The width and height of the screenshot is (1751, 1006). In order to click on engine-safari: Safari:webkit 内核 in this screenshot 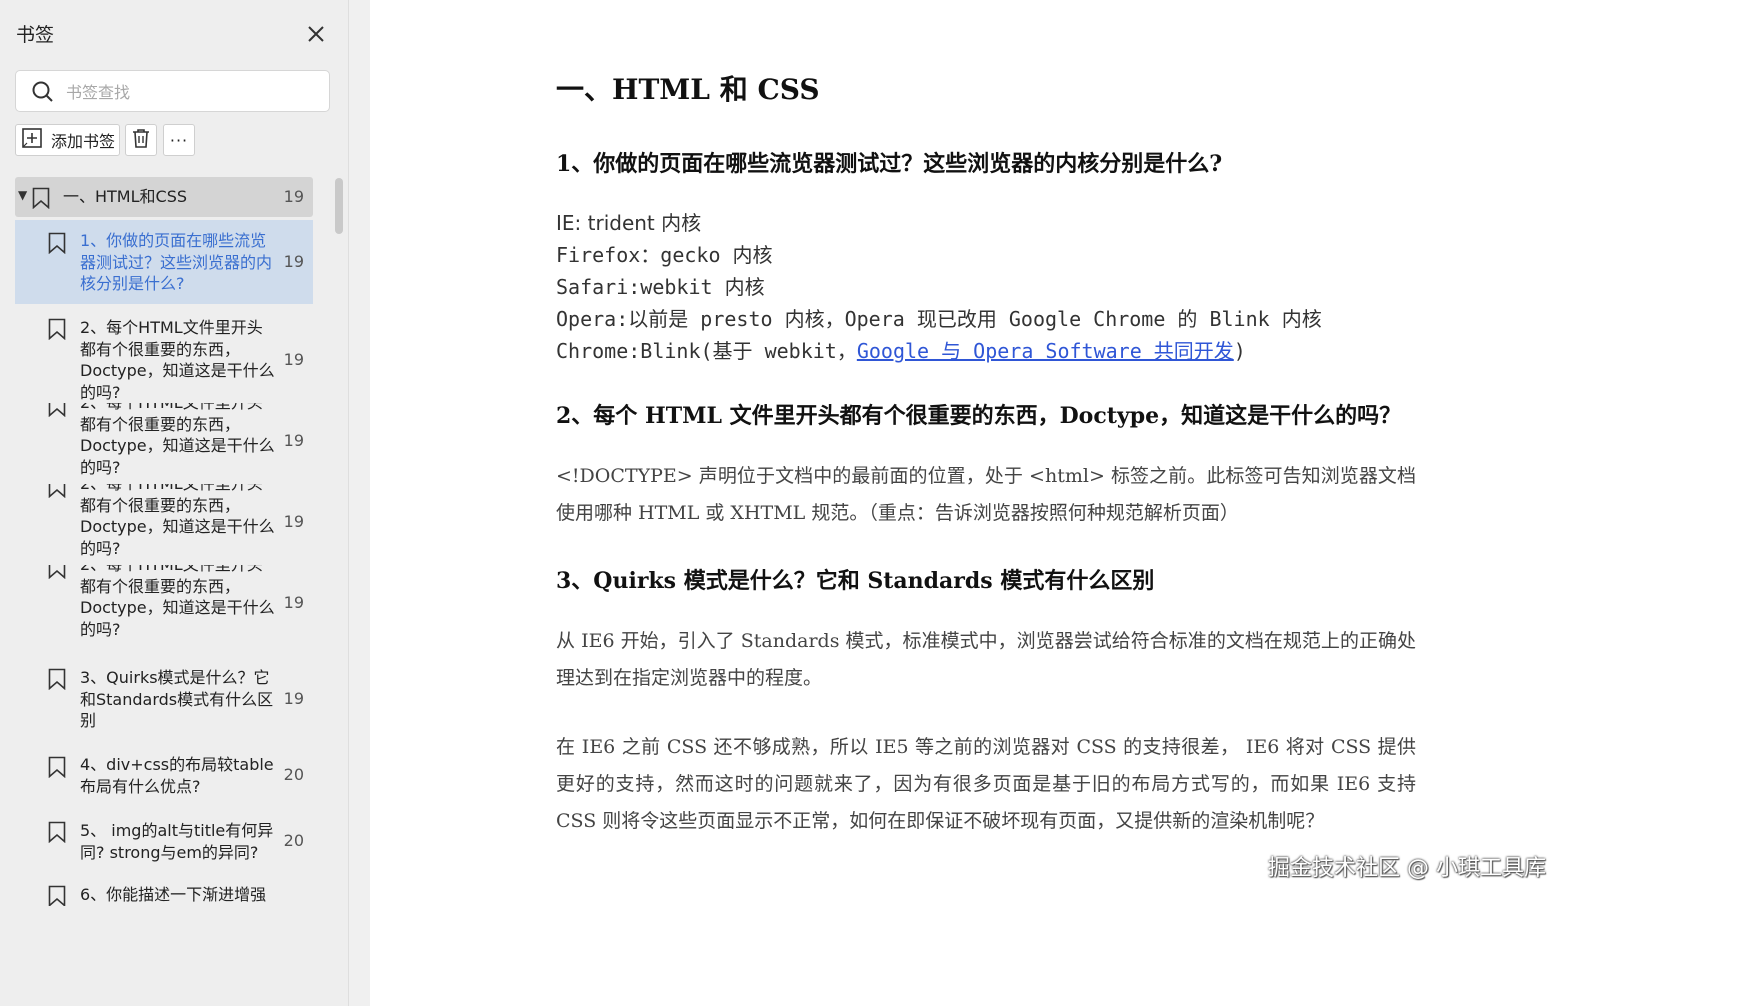, I will do `click(660, 287)`.